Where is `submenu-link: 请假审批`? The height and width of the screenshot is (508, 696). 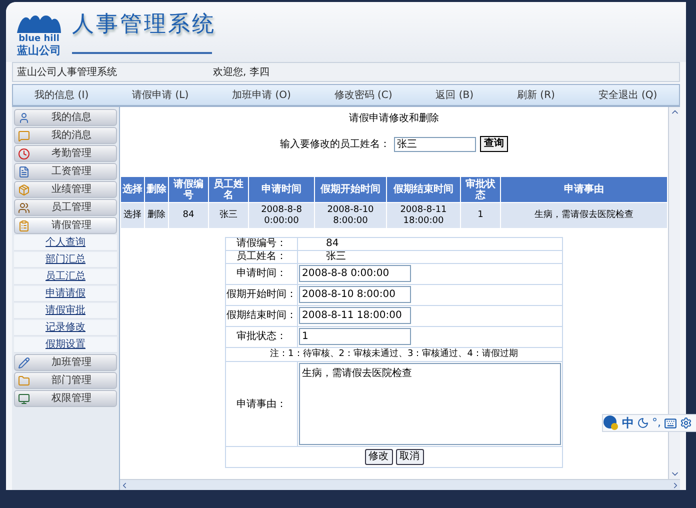
submenu-link: 请假审批 is located at coordinates (65, 311).